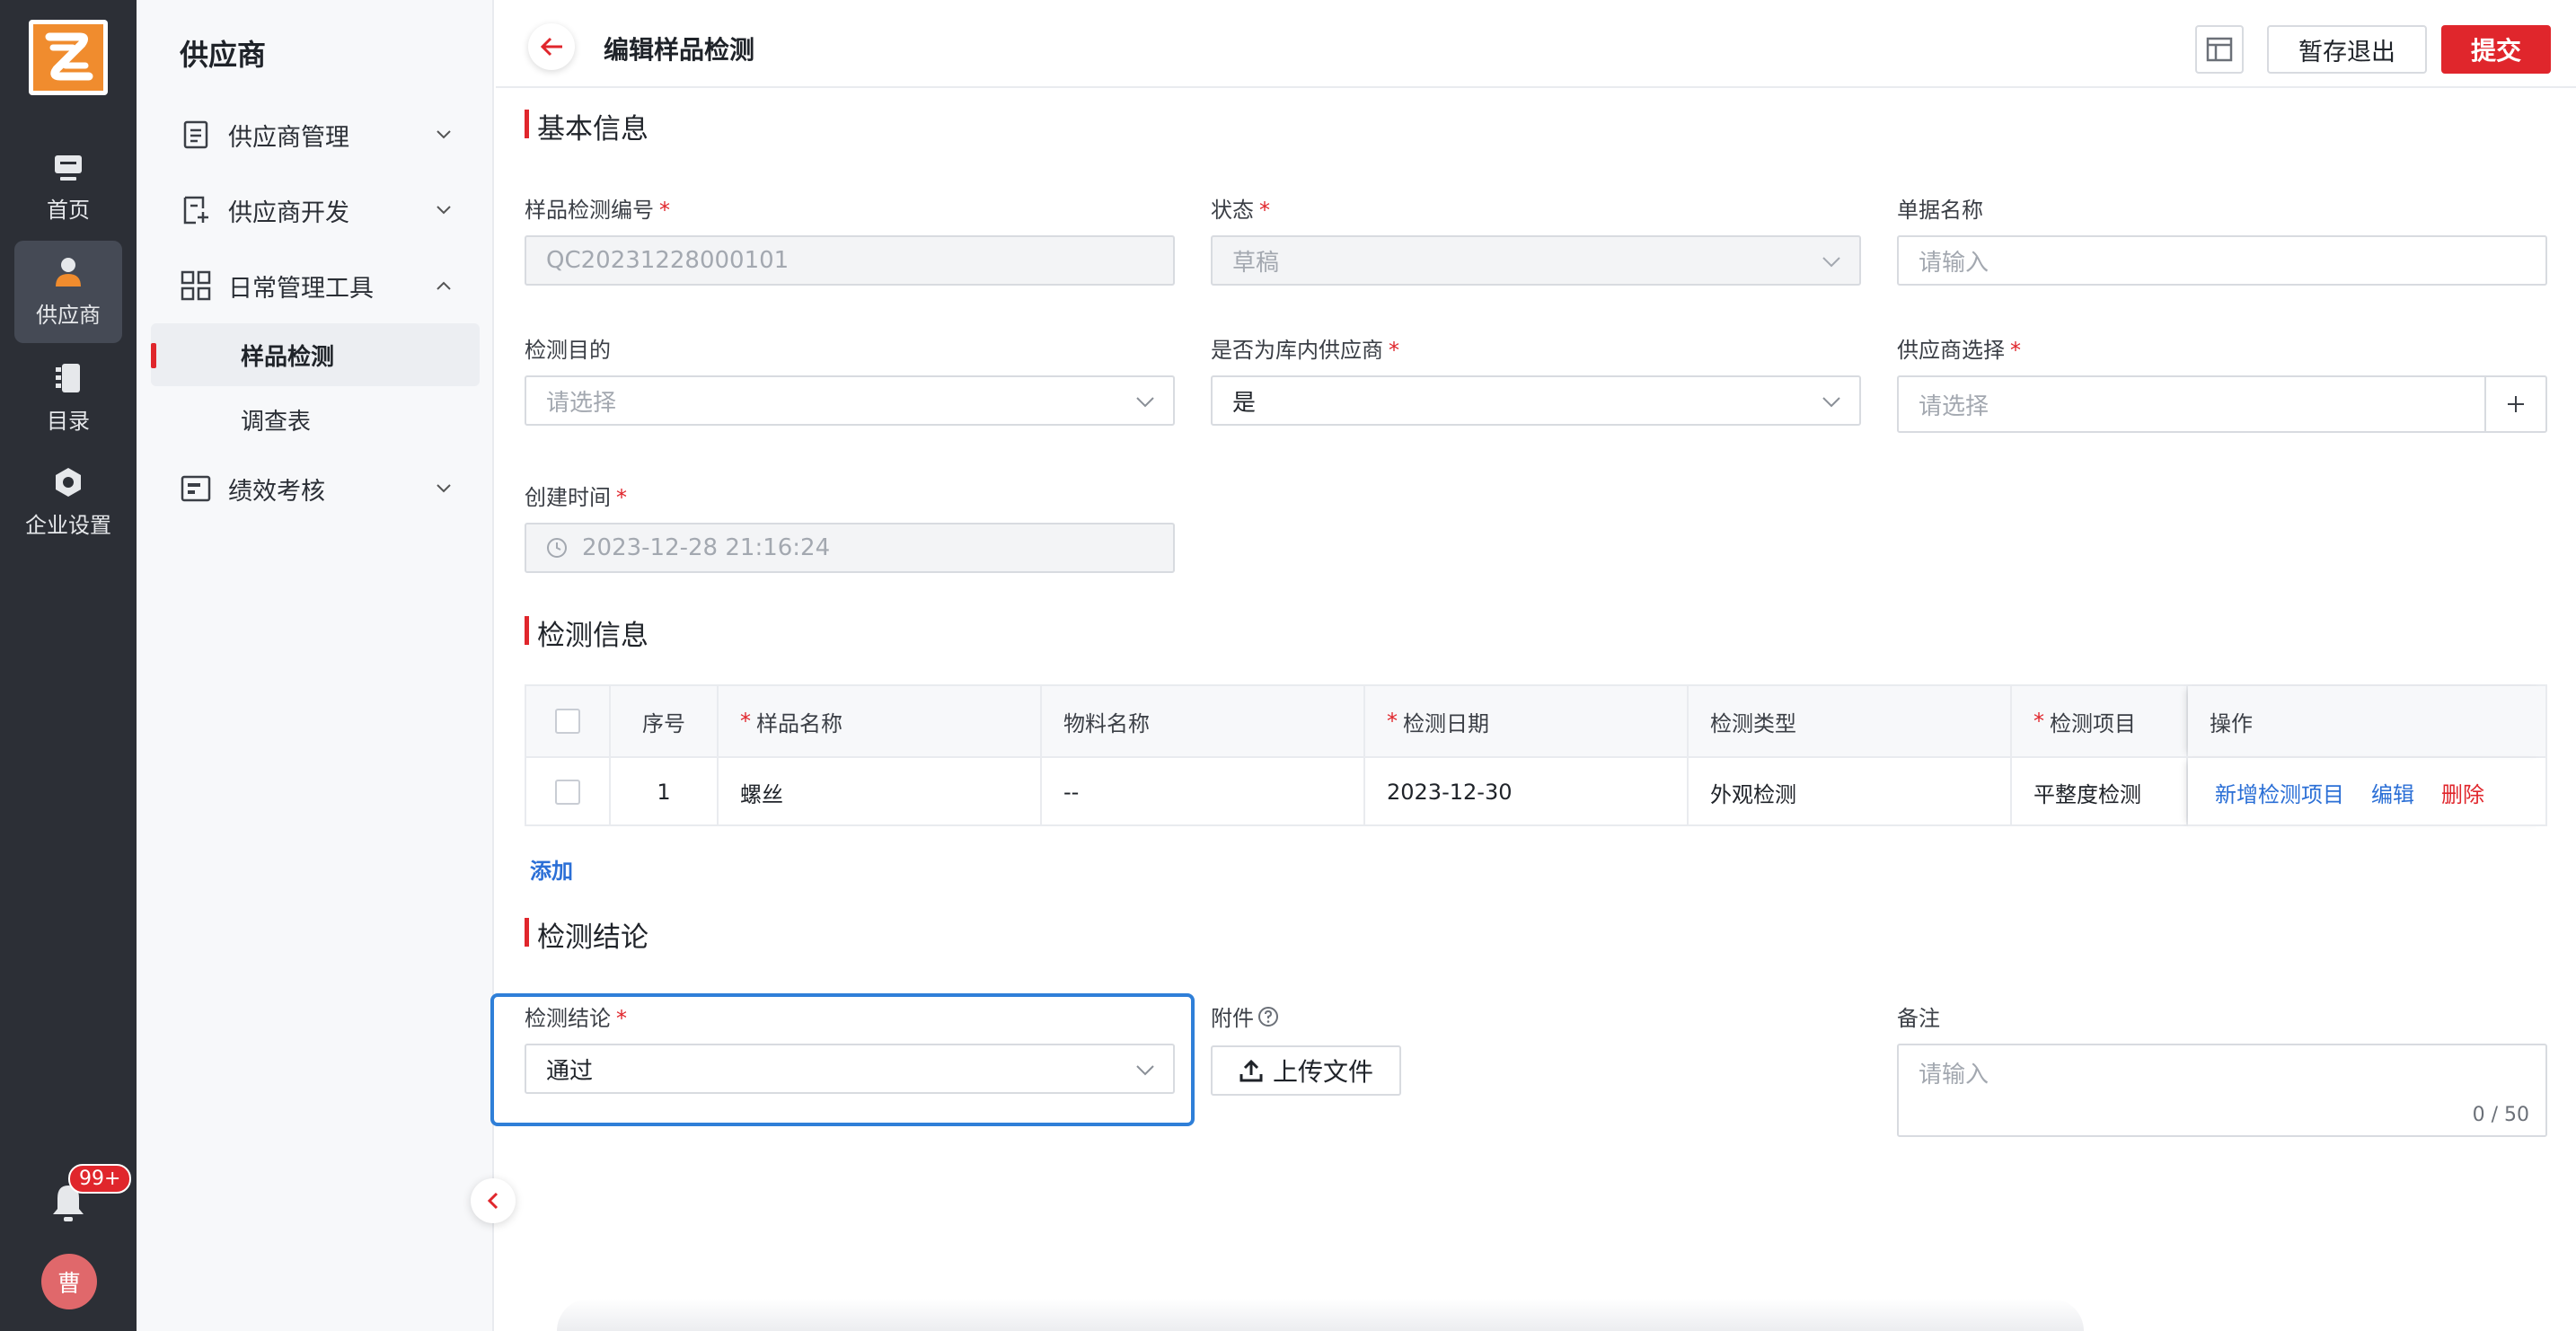 The width and height of the screenshot is (2576, 1331). Describe the element at coordinates (589, 210) in the screenshot. I see `code-label-text: 样品检测编号` at that location.